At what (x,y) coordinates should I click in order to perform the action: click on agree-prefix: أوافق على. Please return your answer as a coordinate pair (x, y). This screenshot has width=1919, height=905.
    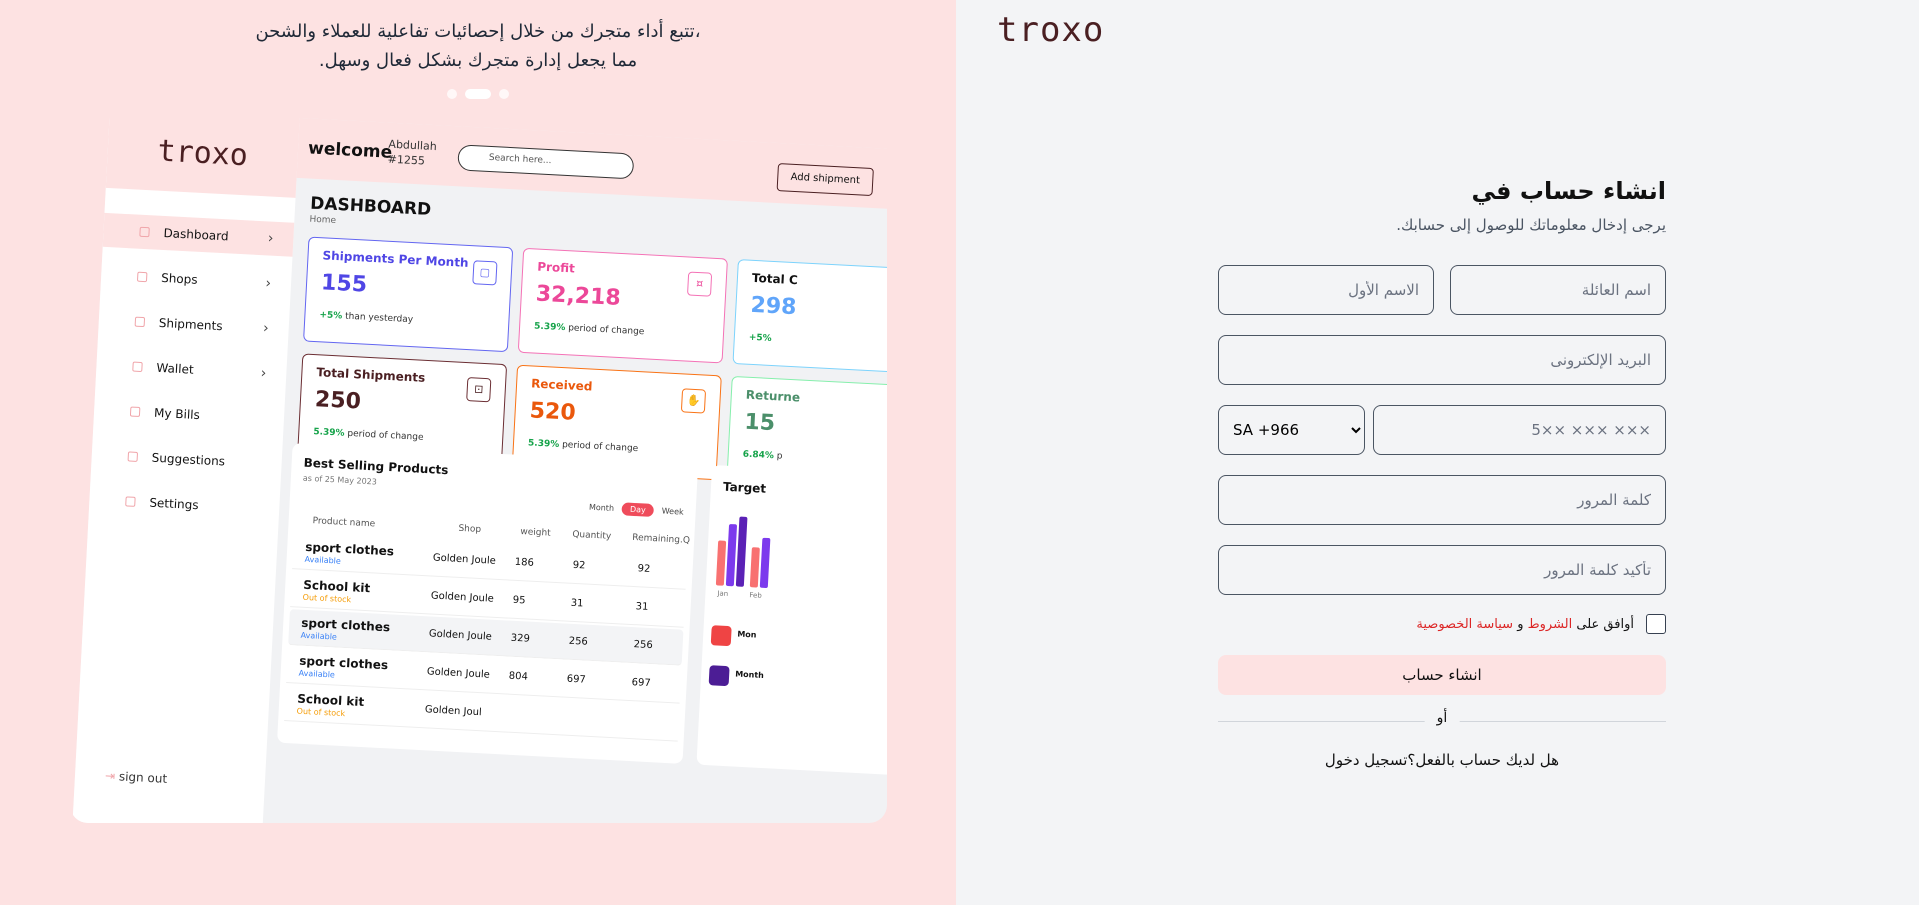
    Looking at the image, I should click on (1605, 624).